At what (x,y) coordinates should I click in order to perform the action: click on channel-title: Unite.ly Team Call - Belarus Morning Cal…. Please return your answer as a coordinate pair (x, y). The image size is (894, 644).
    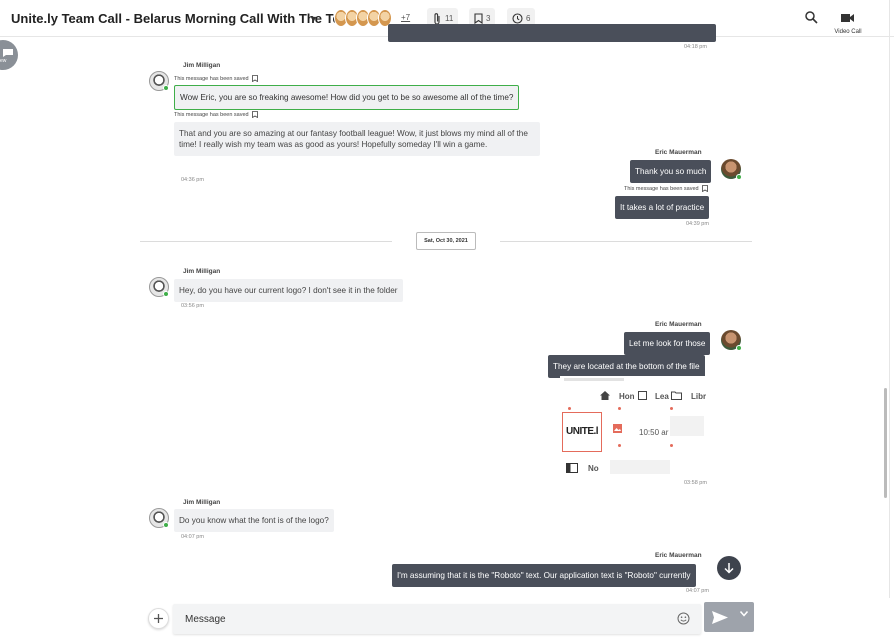
    Looking at the image, I should click on (185, 18).